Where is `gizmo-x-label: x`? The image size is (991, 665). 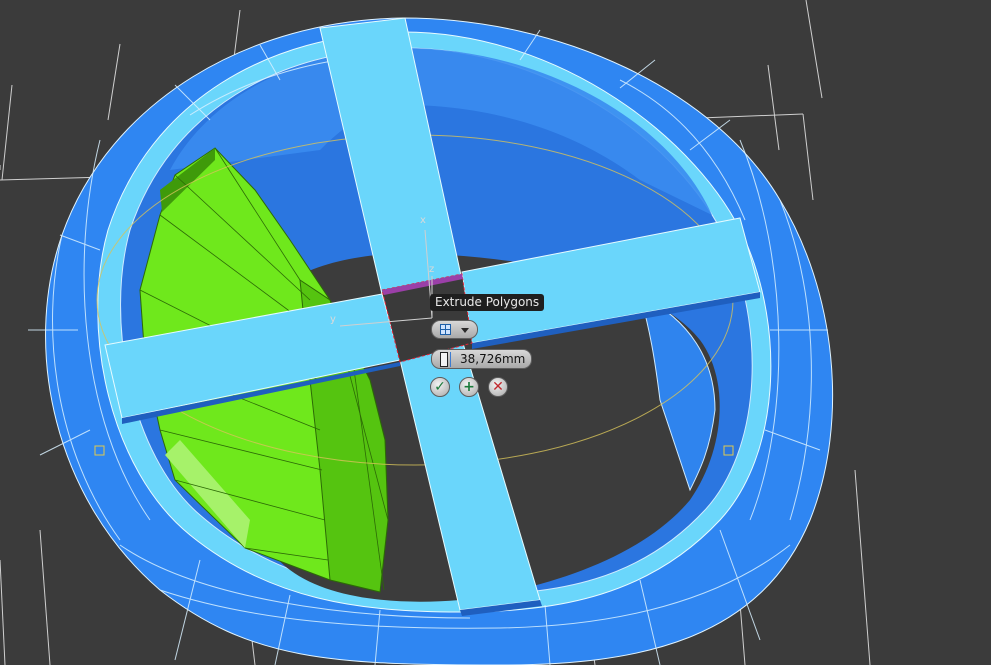
gizmo-x-label: x is located at coordinates (423, 220).